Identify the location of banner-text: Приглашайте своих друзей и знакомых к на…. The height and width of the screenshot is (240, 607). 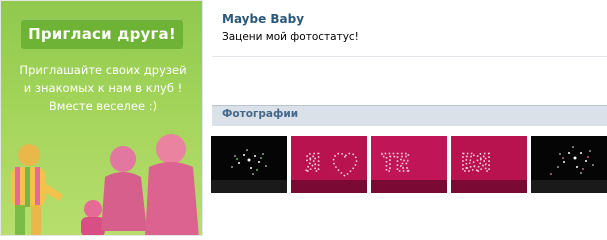
(103, 88).